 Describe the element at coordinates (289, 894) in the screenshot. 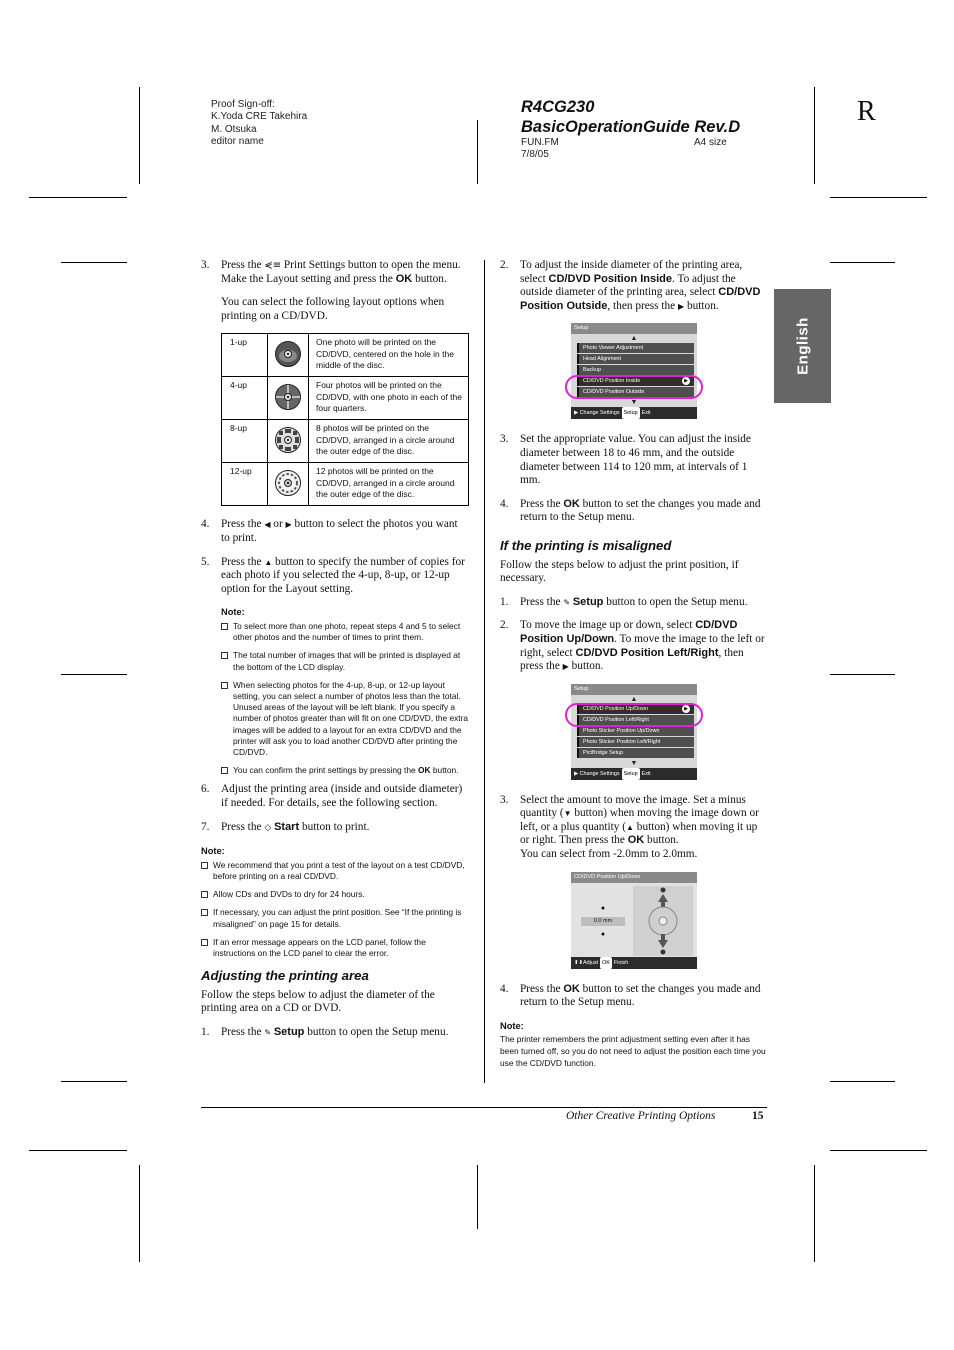

I see `note-text: Allow CDs and DVDs to dry for 24 hours.` at that location.